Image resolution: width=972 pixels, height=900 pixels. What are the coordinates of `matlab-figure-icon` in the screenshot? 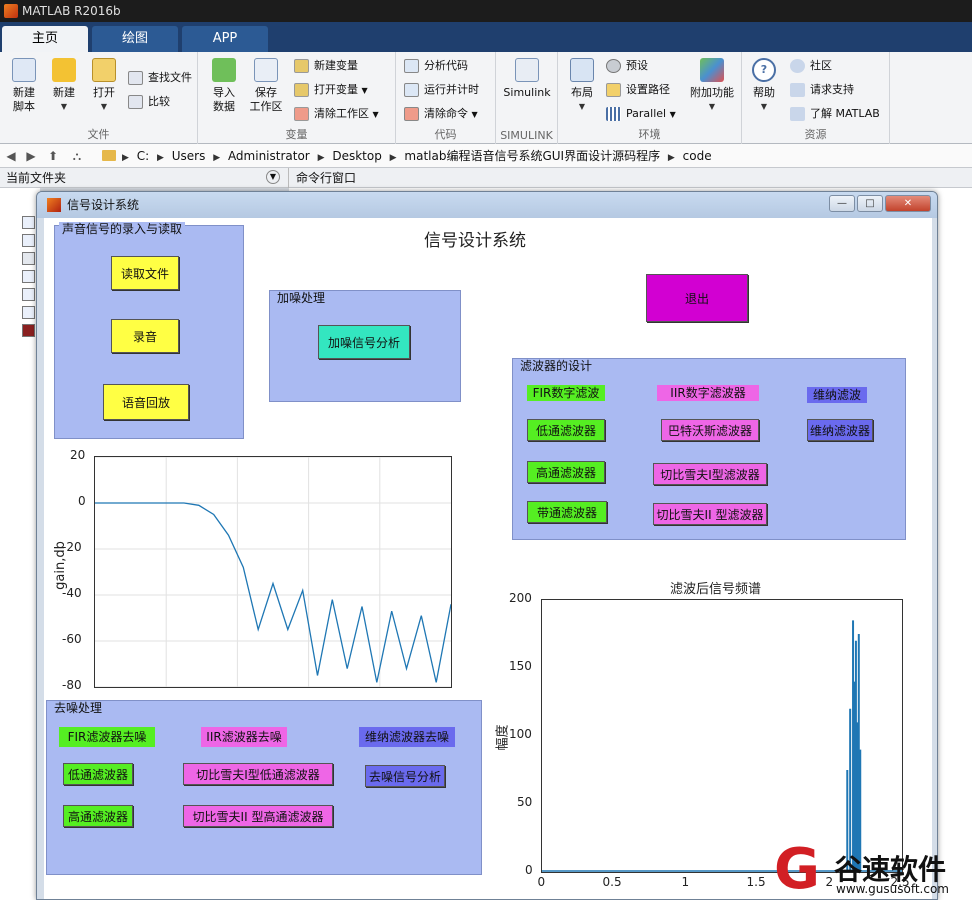 It's located at (54, 205).